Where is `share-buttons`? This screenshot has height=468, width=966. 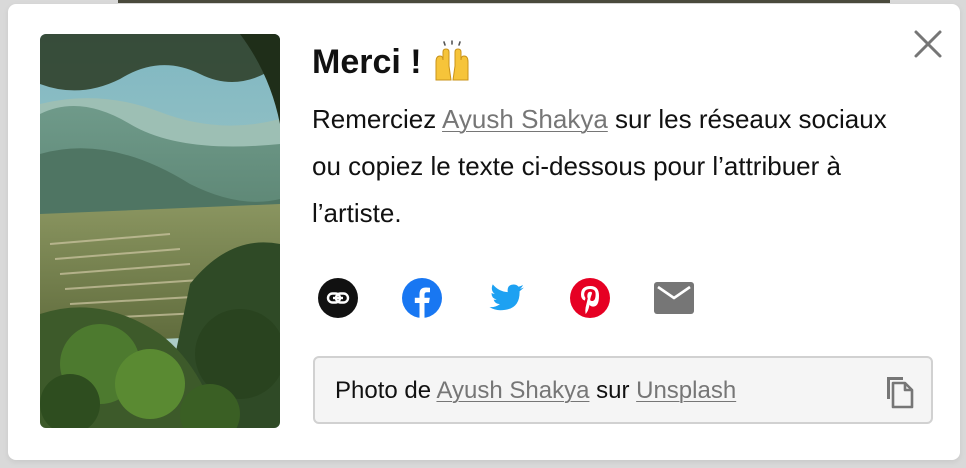
share-buttons is located at coordinates (506, 298).